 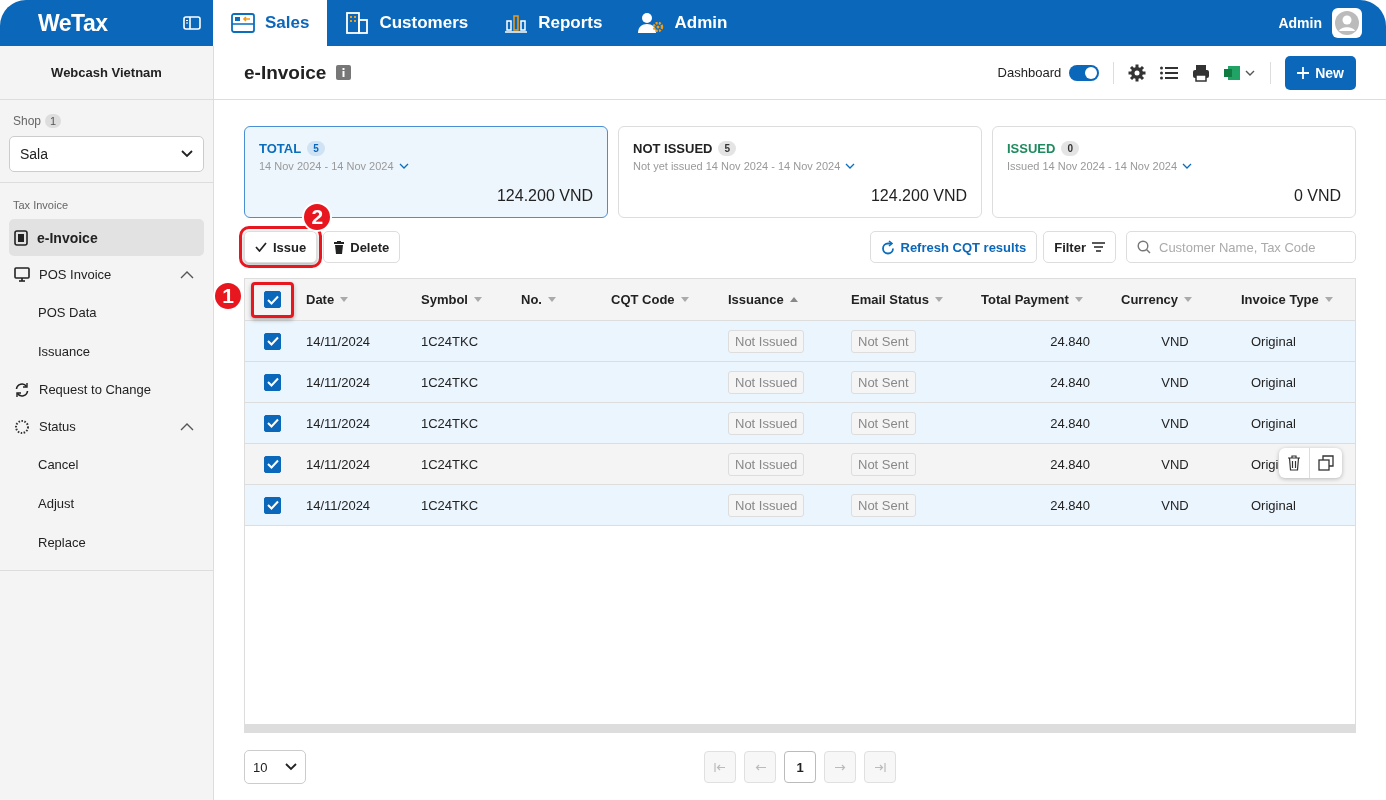 What do you see at coordinates (760, 767) in the screenshot?
I see `arrow-left-icon` at bounding box center [760, 767].